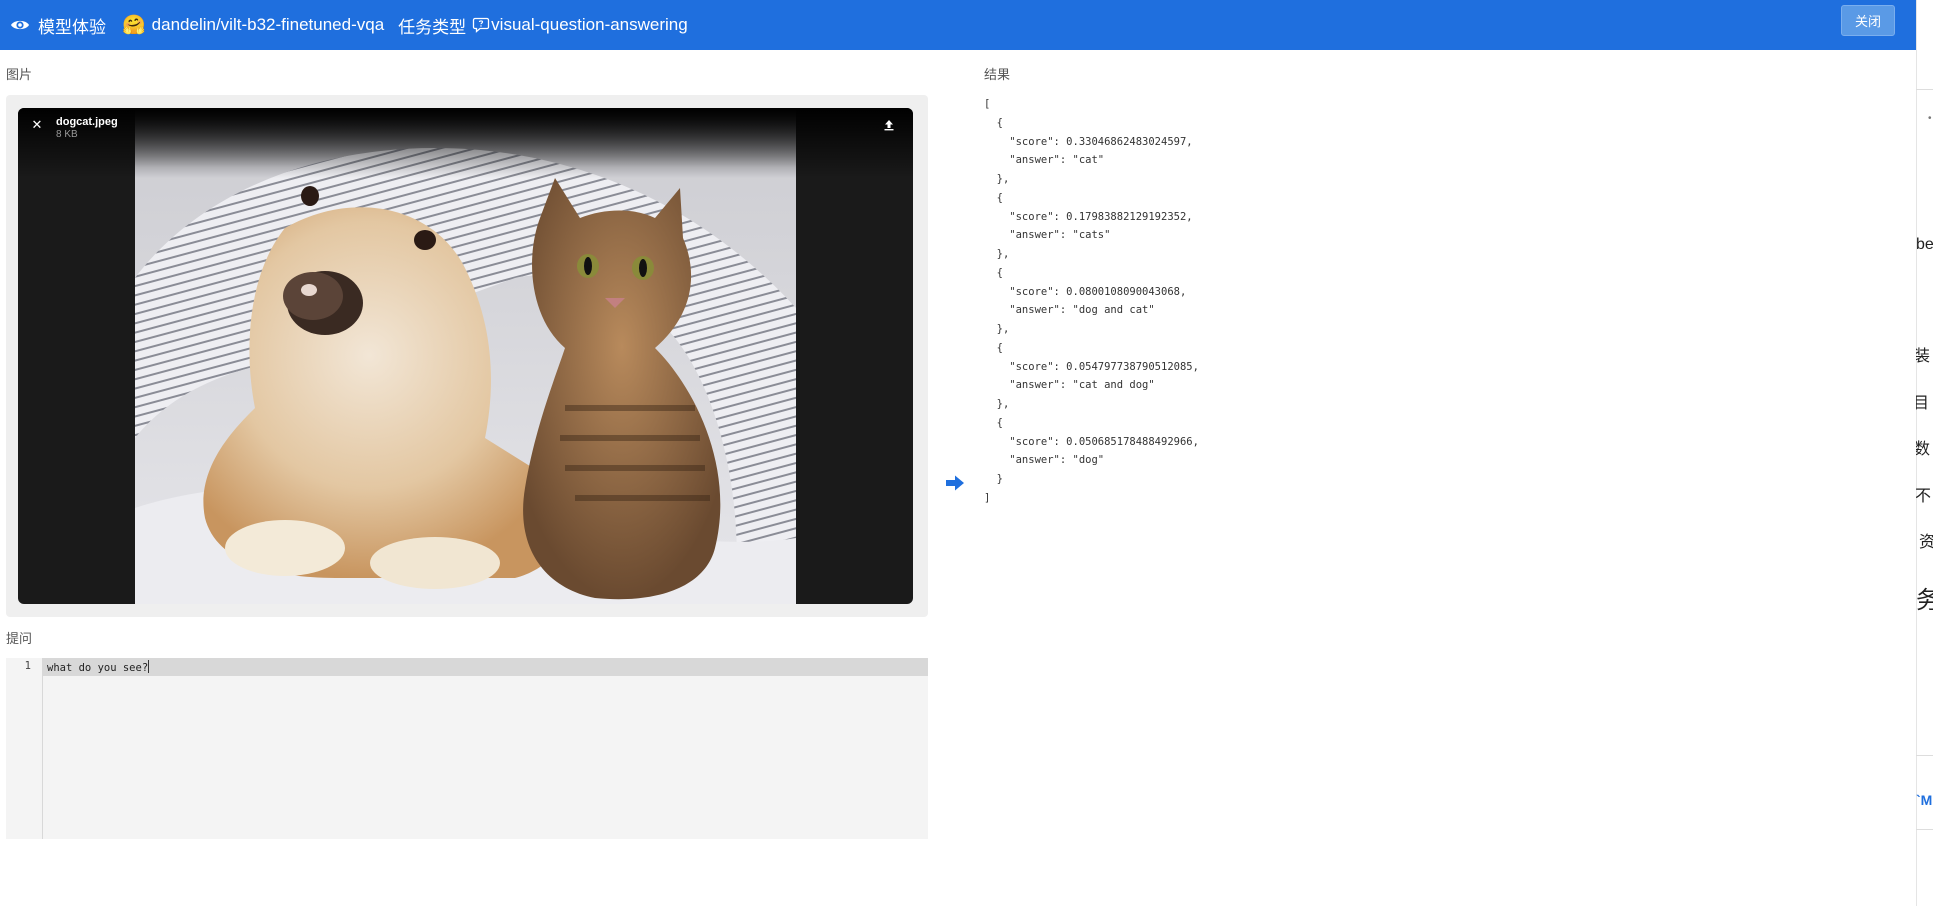  Describe the element at coordinates (19, 74) in the screenshot. I see `image-section-label: 图片` at that location.